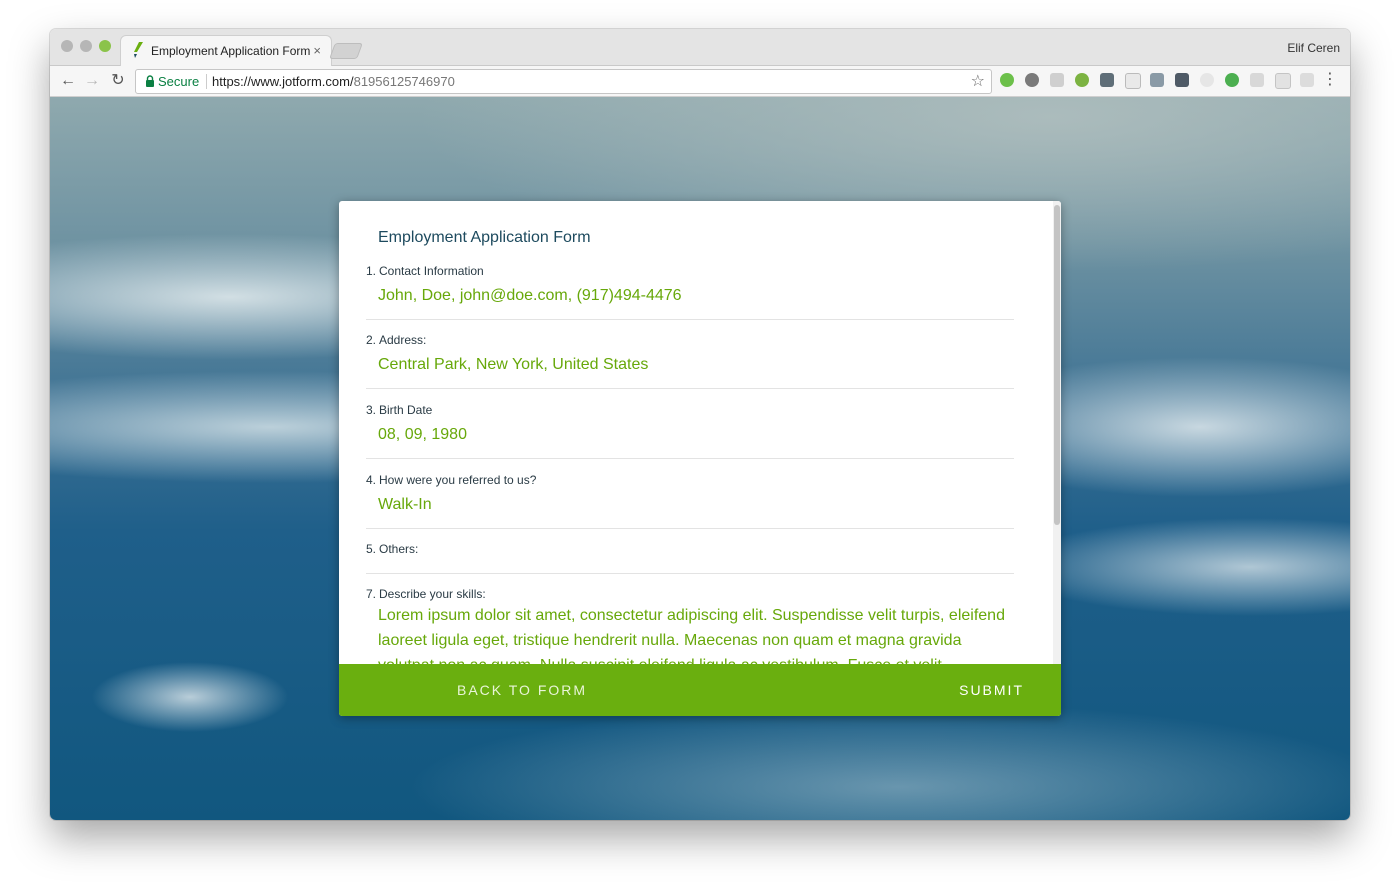 The image size is (1400, 892). What do you see at coordinates (403, 340) in the screenshot?
I see `question-text: Address:` at bounding box center [403, 340].